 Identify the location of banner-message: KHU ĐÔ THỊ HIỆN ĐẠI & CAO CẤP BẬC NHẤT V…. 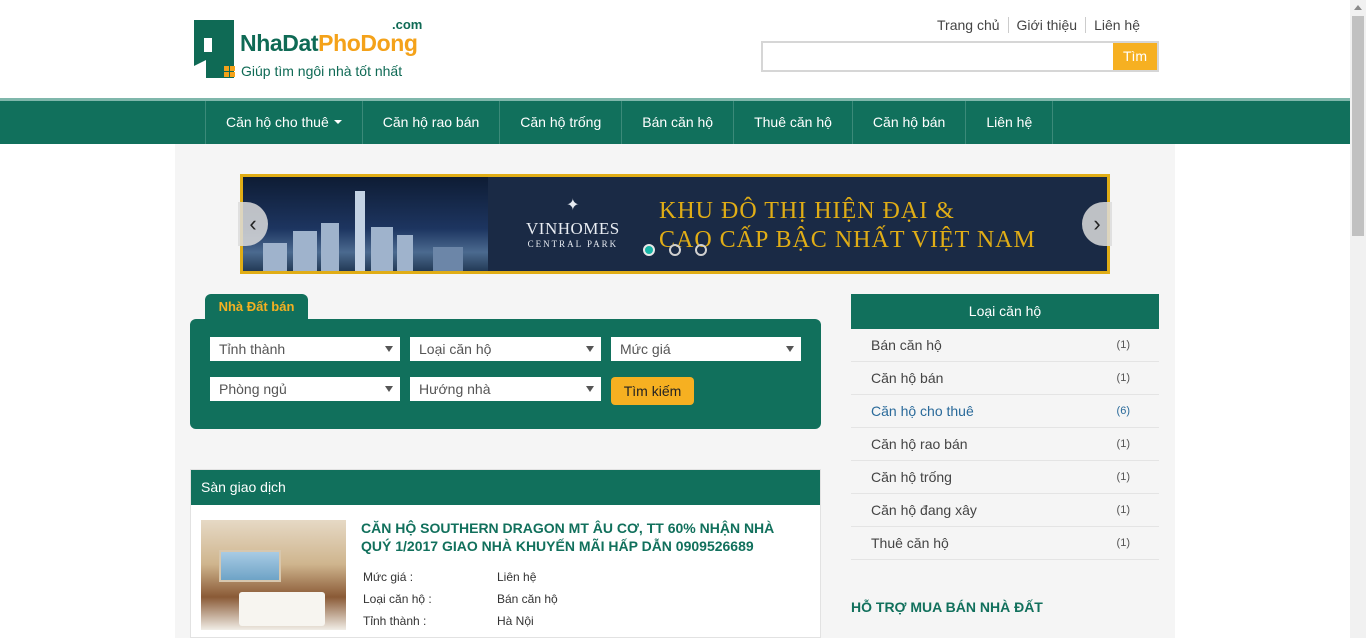
(847, 225).